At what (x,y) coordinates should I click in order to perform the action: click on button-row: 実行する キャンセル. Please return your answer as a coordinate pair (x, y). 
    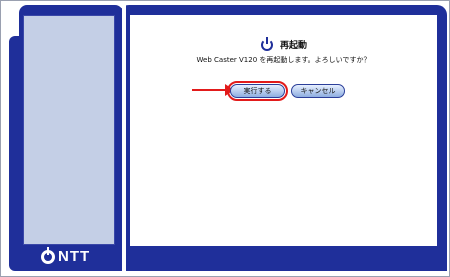
    Looking at the image, I should click on (286, 91).